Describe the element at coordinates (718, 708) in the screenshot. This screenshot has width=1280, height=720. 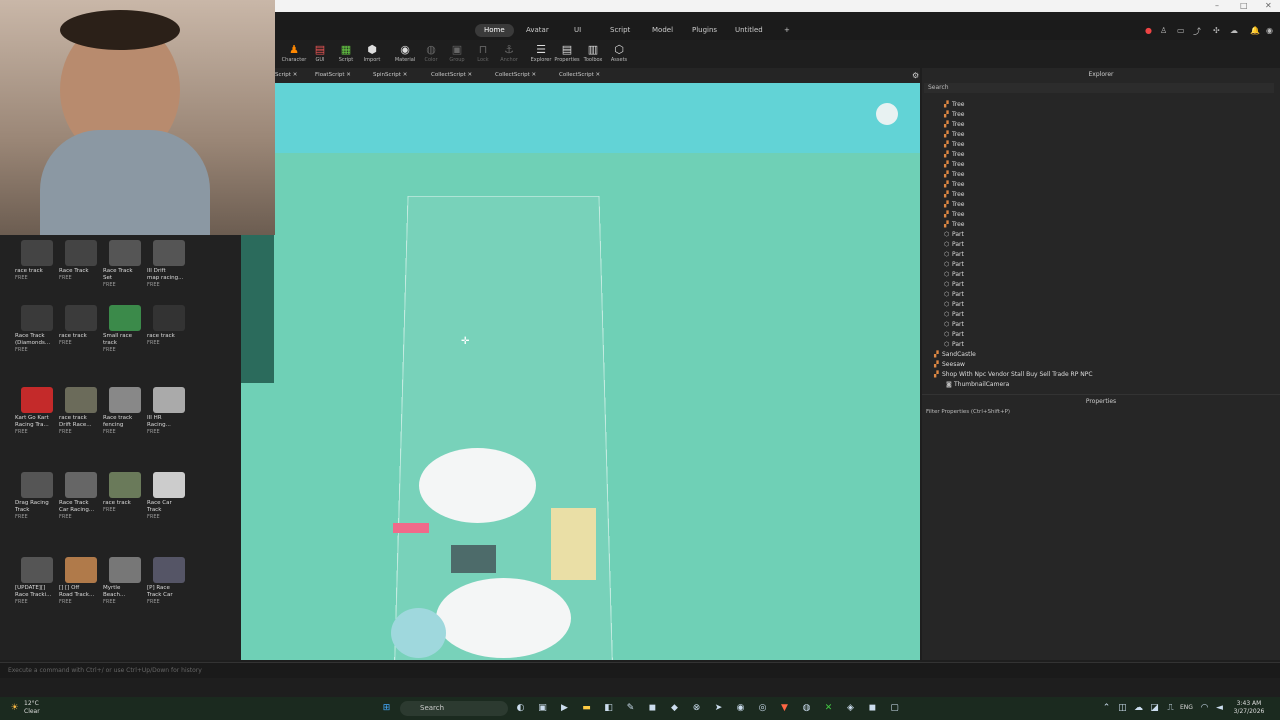
I see `telegram-icon: ➤` at that location.